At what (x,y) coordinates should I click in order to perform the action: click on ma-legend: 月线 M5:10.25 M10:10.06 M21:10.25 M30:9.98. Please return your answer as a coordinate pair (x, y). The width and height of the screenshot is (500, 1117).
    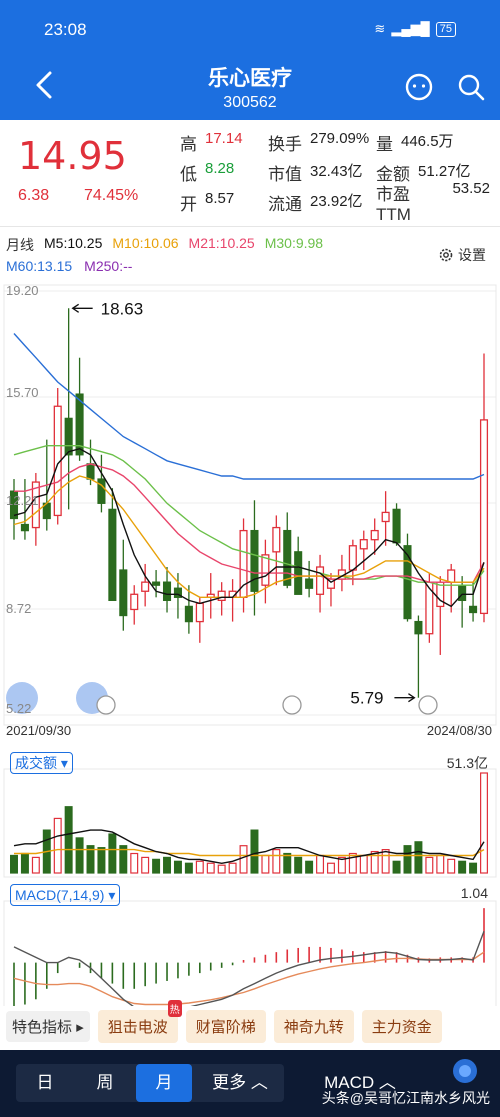
    Looking at the image, I should click on (164, 245).